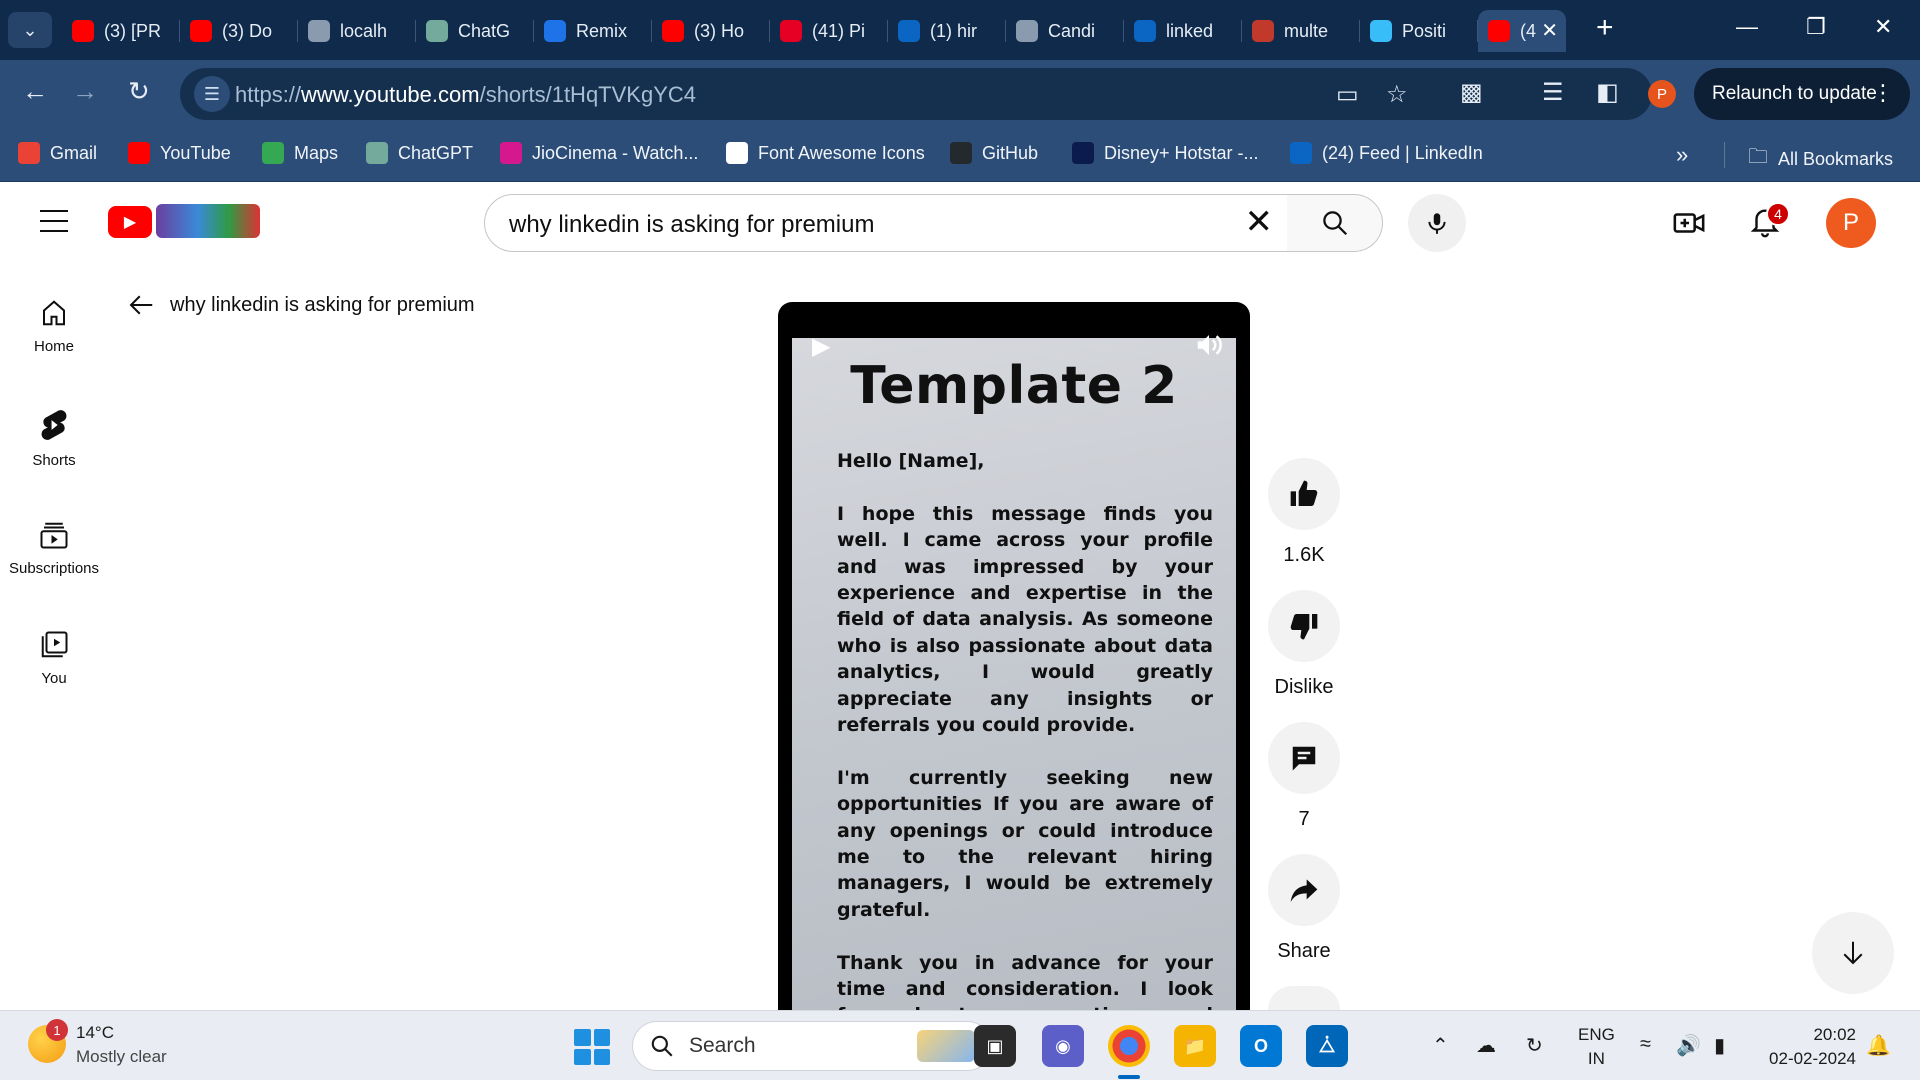 The height and width of the screenshot is (1080, 1920). What do you see at coordinates (1304, 890) in the screenshot?
I see `share-circle` at bounding box center [1304, 890].